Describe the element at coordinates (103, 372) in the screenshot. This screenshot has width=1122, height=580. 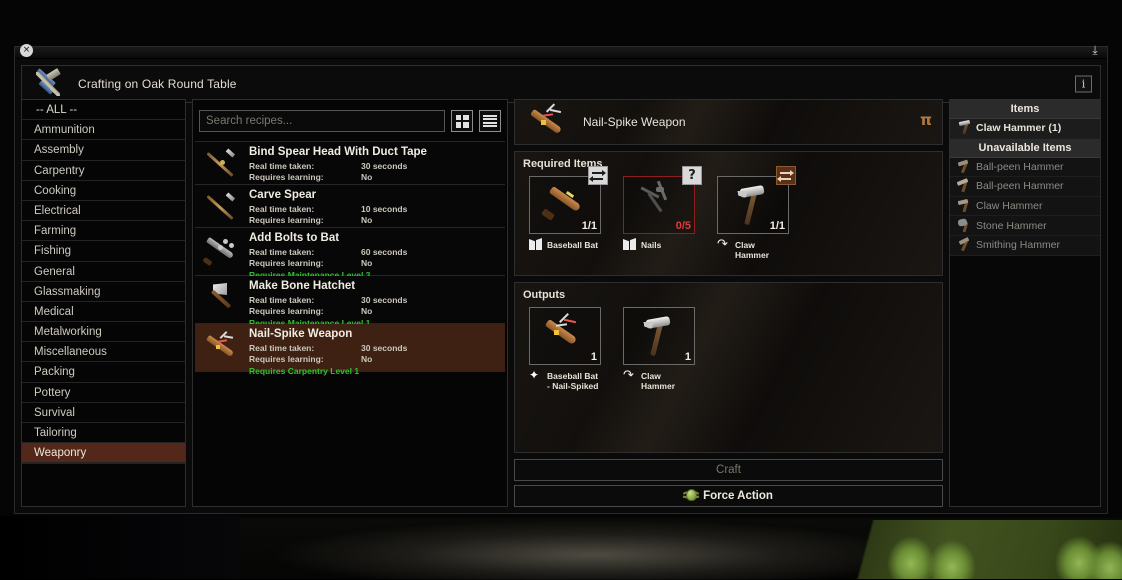
I see `category-item-packing: Packing` at that location.